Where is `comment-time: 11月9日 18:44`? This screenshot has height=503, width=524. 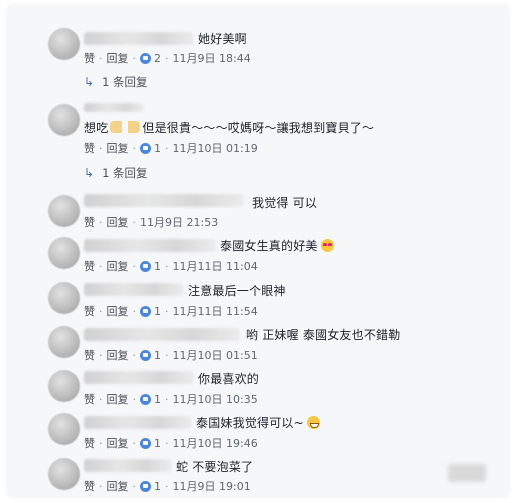 comment-time: 11月9日 18:44 is located at coordinates (212, 58).